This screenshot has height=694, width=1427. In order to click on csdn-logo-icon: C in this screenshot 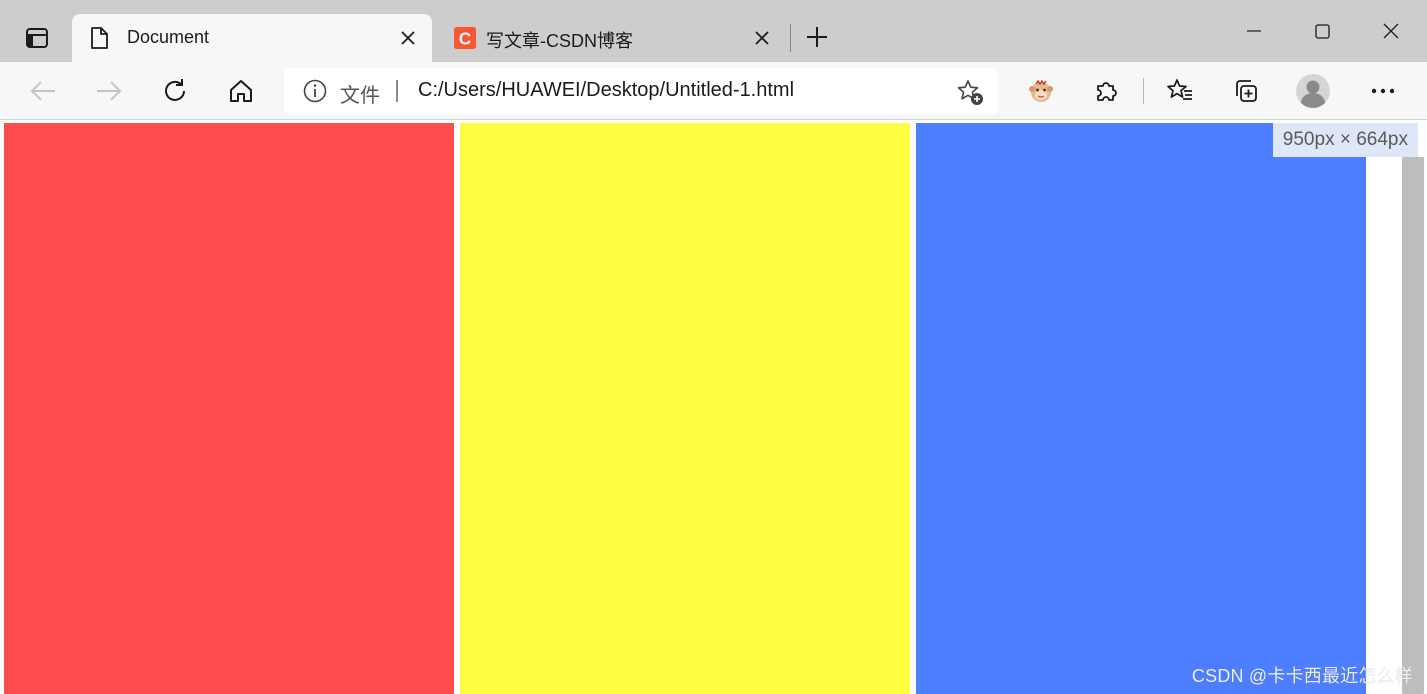, I will do `click(465, 38)`.